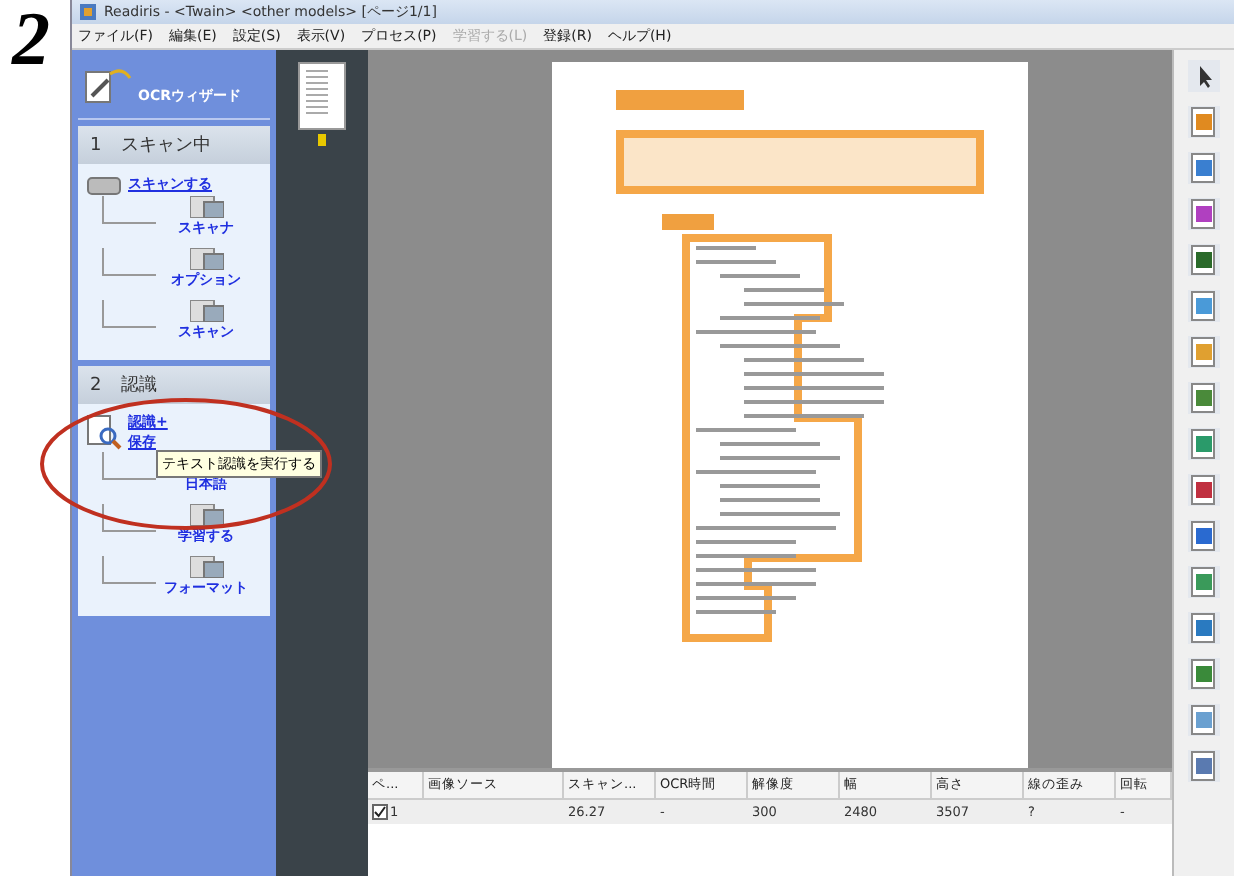  I want to click on scanner-icon, so click(104, 184).